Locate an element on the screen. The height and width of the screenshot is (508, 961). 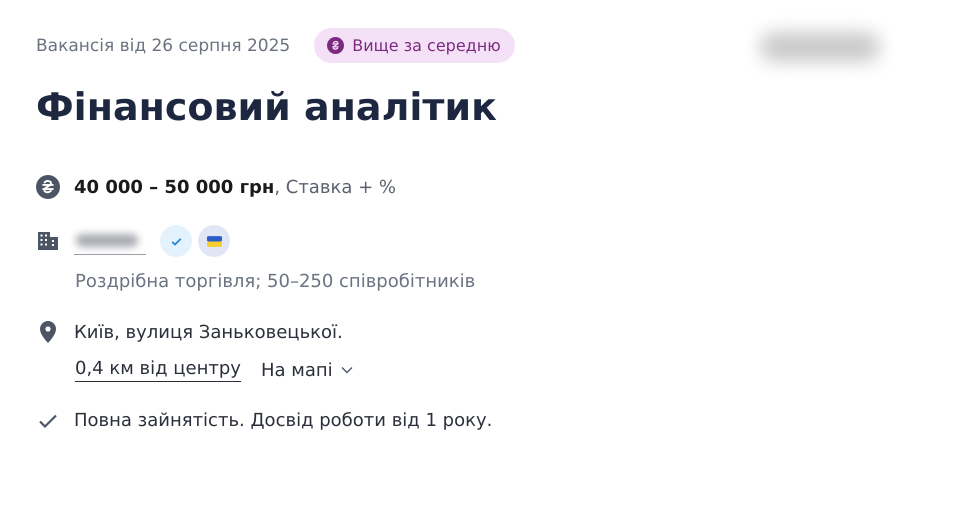
company-details: Роздрібна торгівля; 50–250 співробітників is located at coordinates (275, 281).